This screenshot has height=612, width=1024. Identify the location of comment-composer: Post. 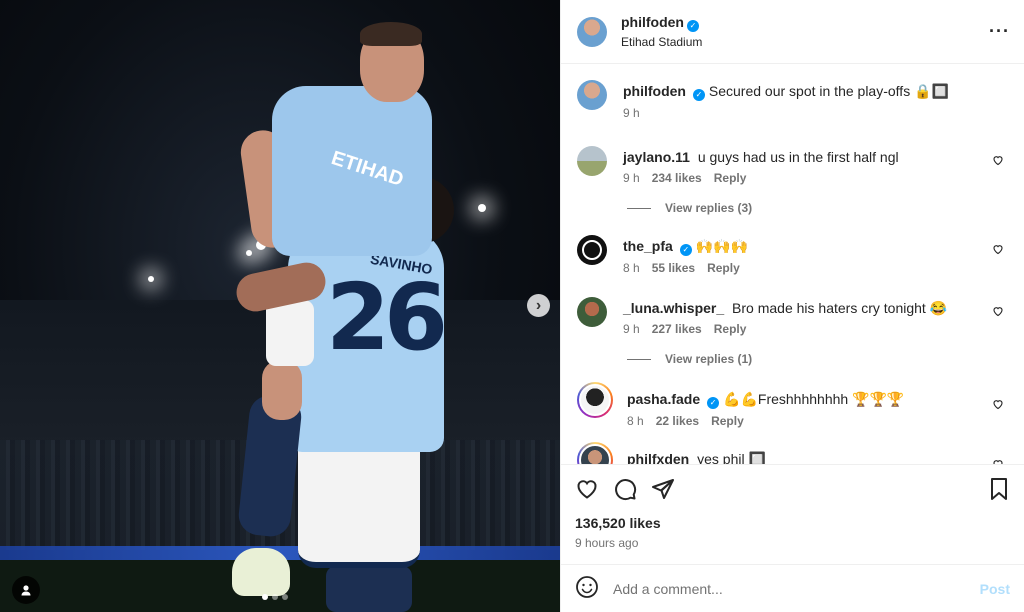
(792, 588).